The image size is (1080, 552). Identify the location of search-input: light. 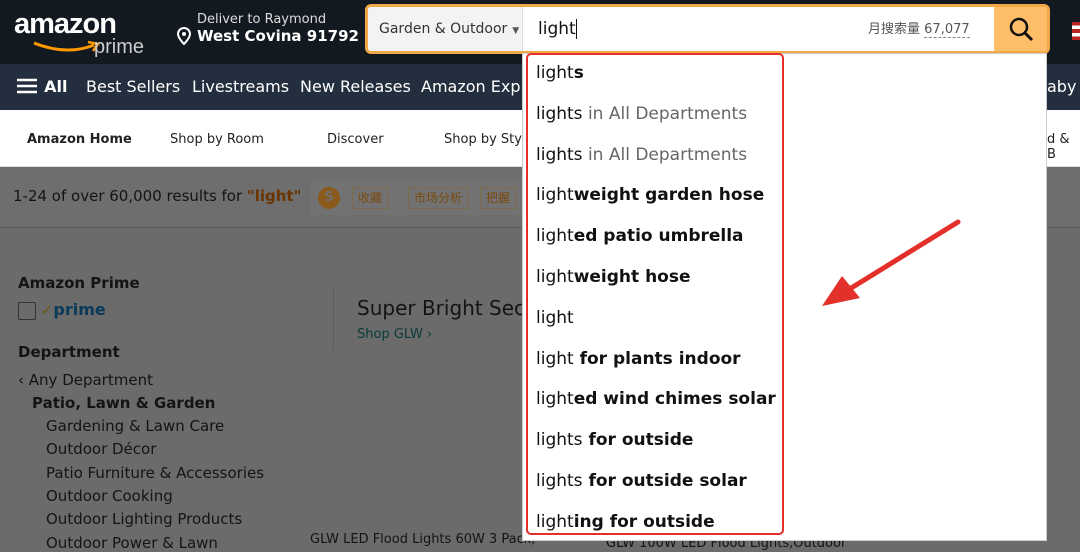
(557, 29).